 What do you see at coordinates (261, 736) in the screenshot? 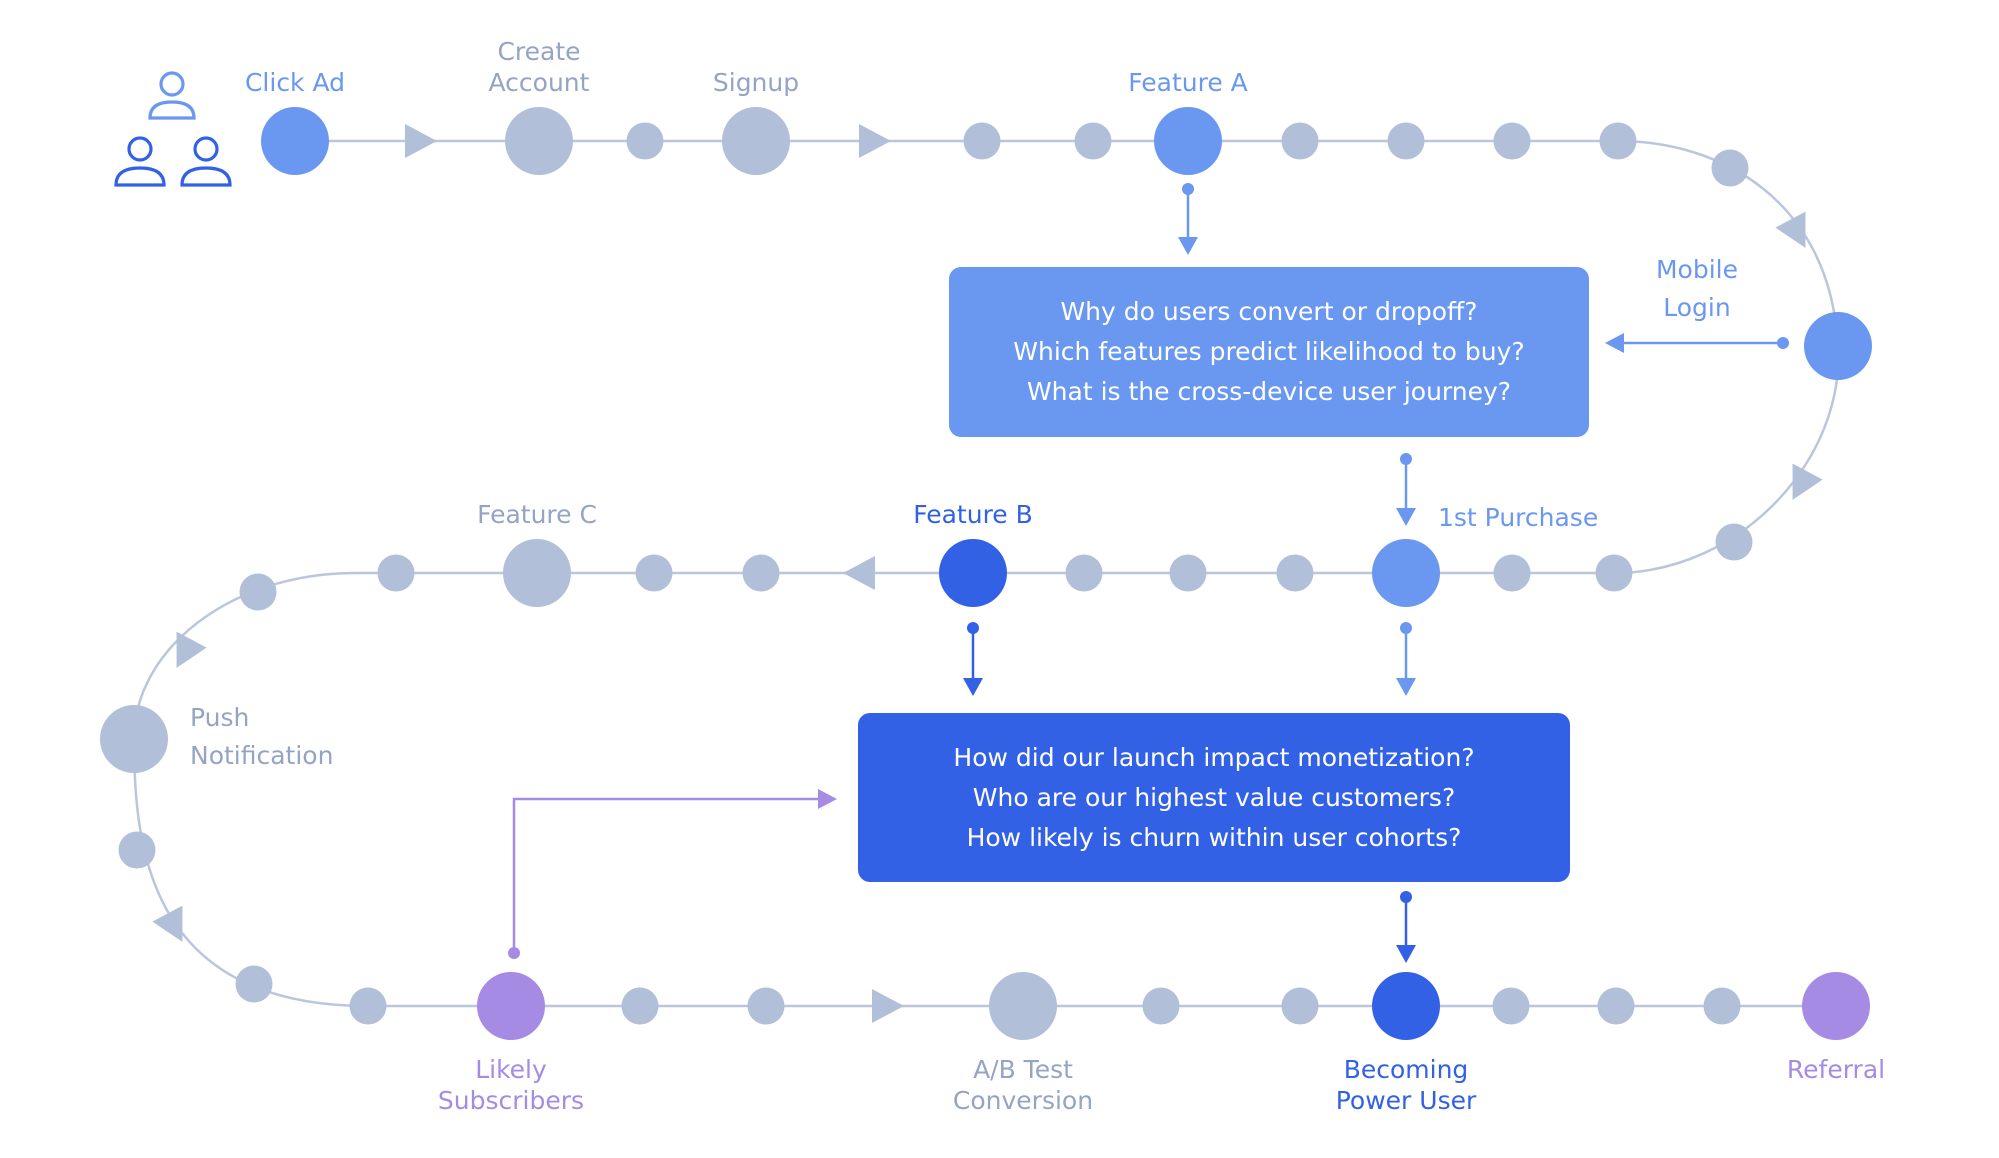
I see `push-notification-label: Push Notification` at bounding box center [261, 736].